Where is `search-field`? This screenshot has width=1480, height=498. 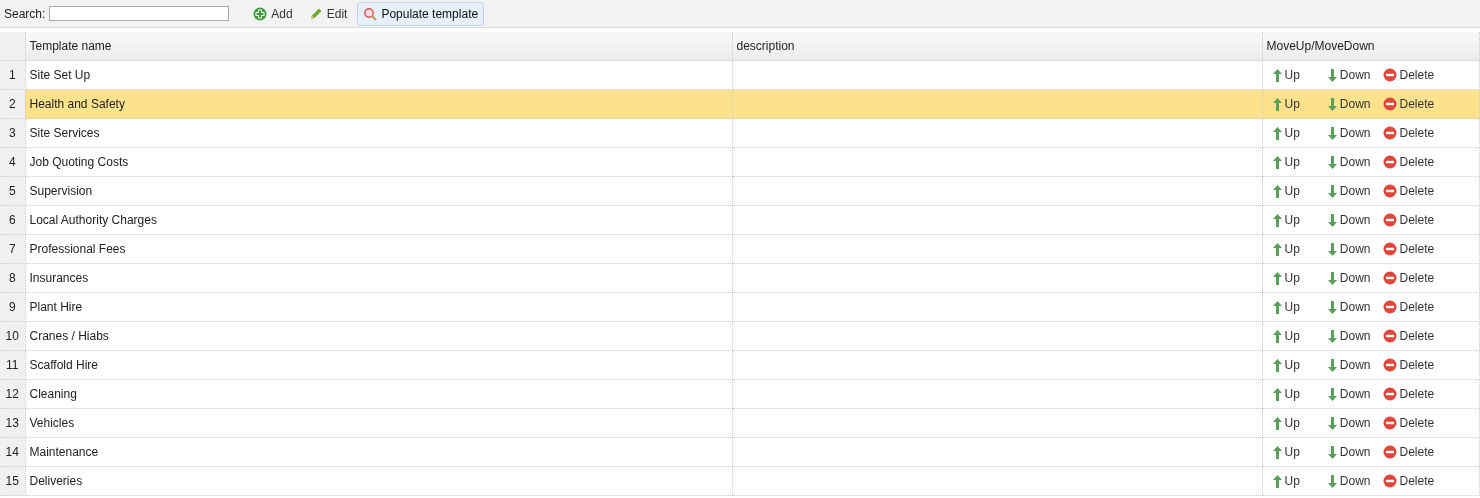
search-field is located at coordinates (139, 13).